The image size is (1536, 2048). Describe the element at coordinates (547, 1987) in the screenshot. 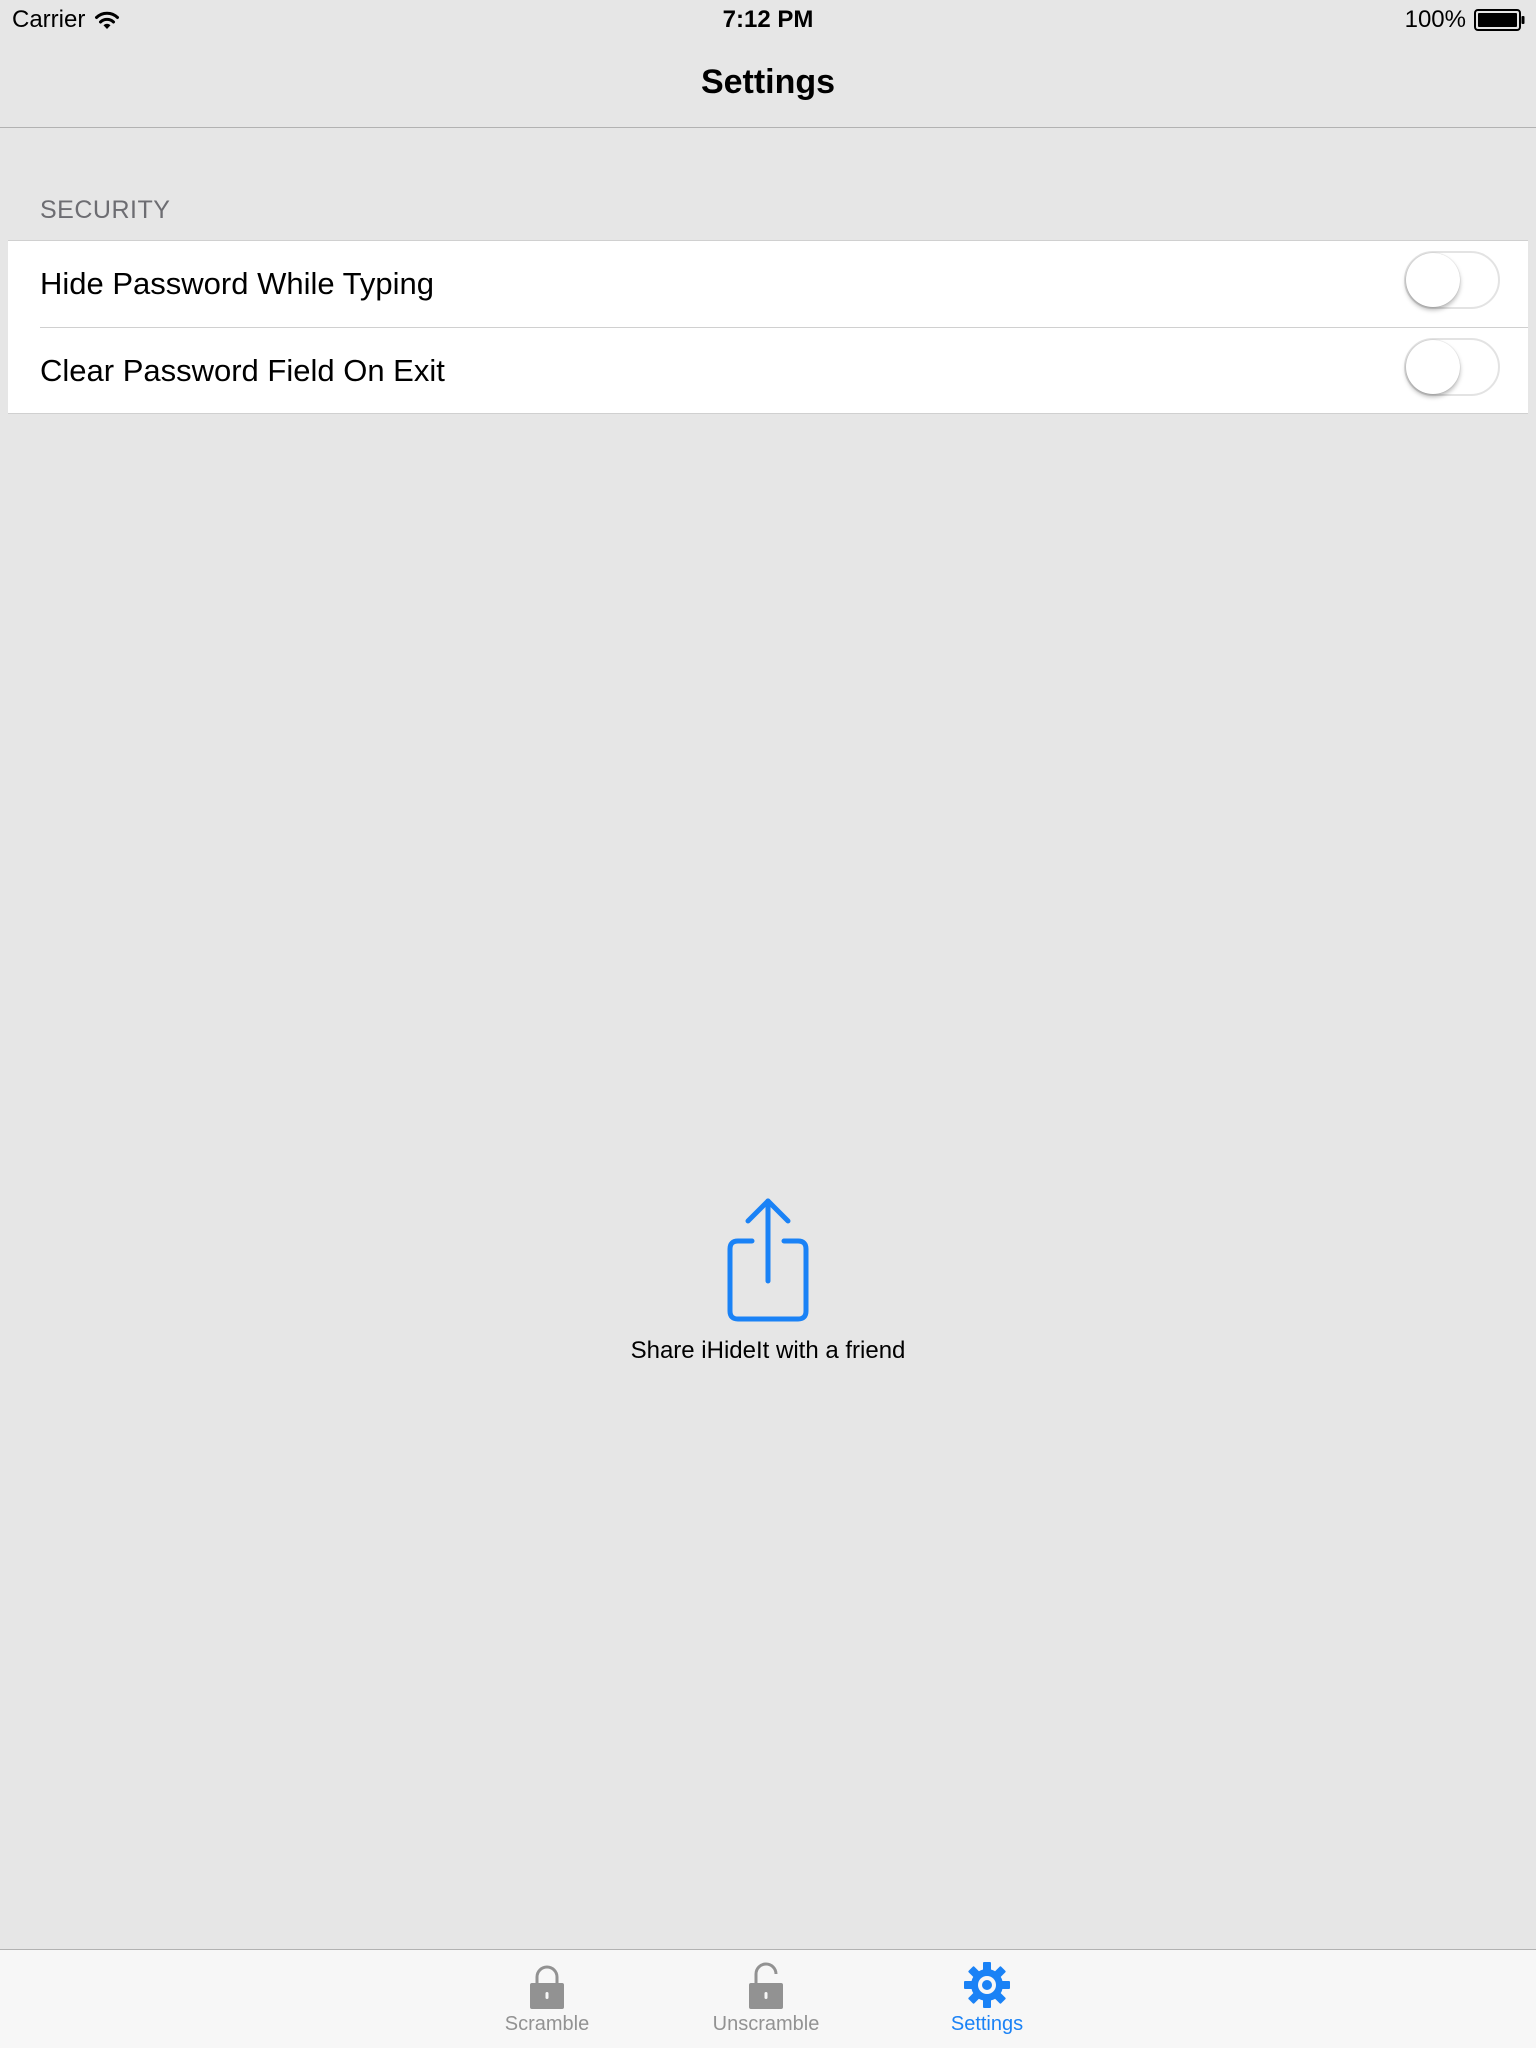

I see `lock-closed-icon` at that location.